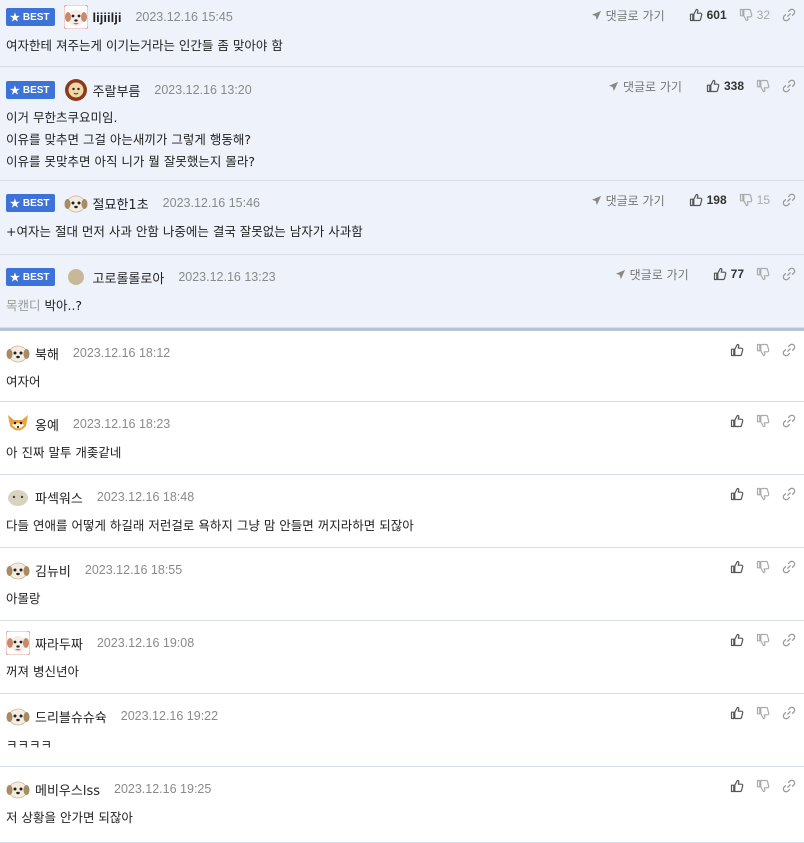  Describe the element at coordinates (53, 570) in the screenshot. I see `comment-author: 김뉴비` at that location.